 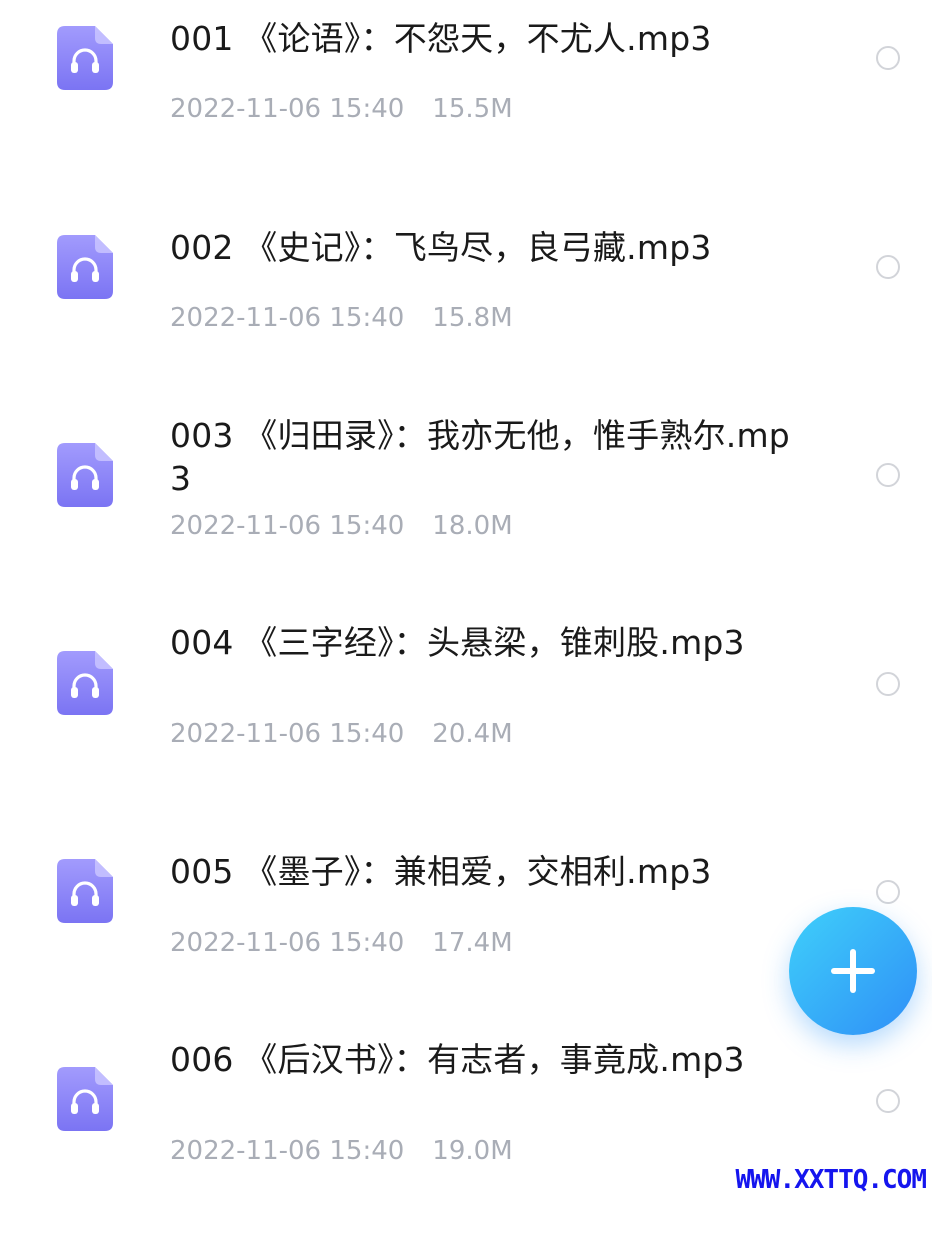 I want to click on file-size: 17.4M, so click(x=472, y=943).